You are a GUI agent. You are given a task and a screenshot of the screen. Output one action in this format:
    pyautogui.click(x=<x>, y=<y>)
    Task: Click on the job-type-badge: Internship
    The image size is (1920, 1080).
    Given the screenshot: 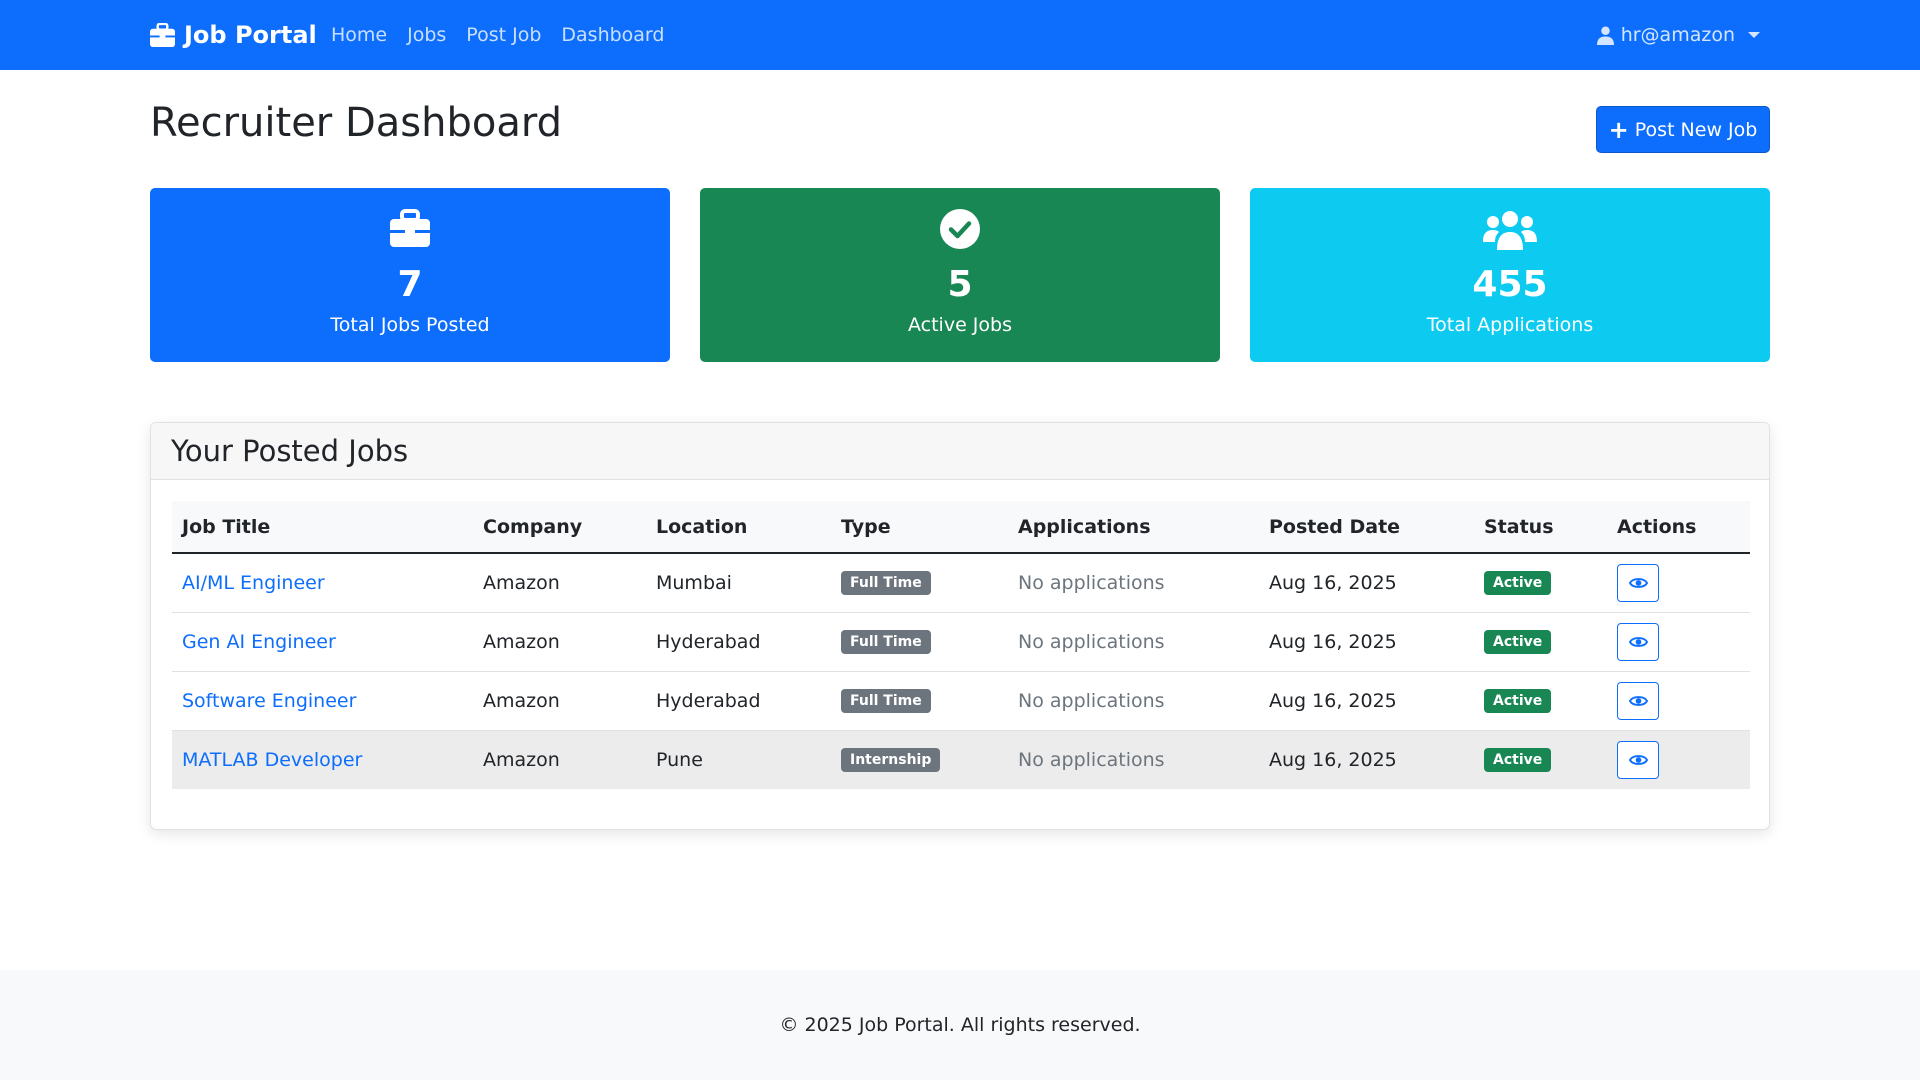 What is the action you would take?
    pyautogui.click(x=891, y=760)
    